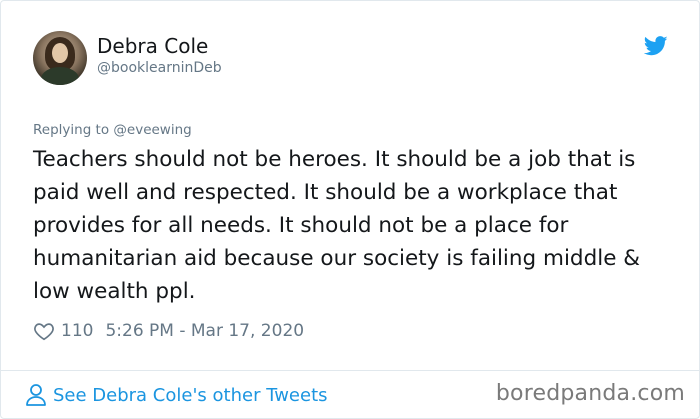 Image resolution: width=700 pixels, height=419 pixels. Describe the element at coordinates (77, 331) in the screenshot. I see `like-count: 110` at that location.